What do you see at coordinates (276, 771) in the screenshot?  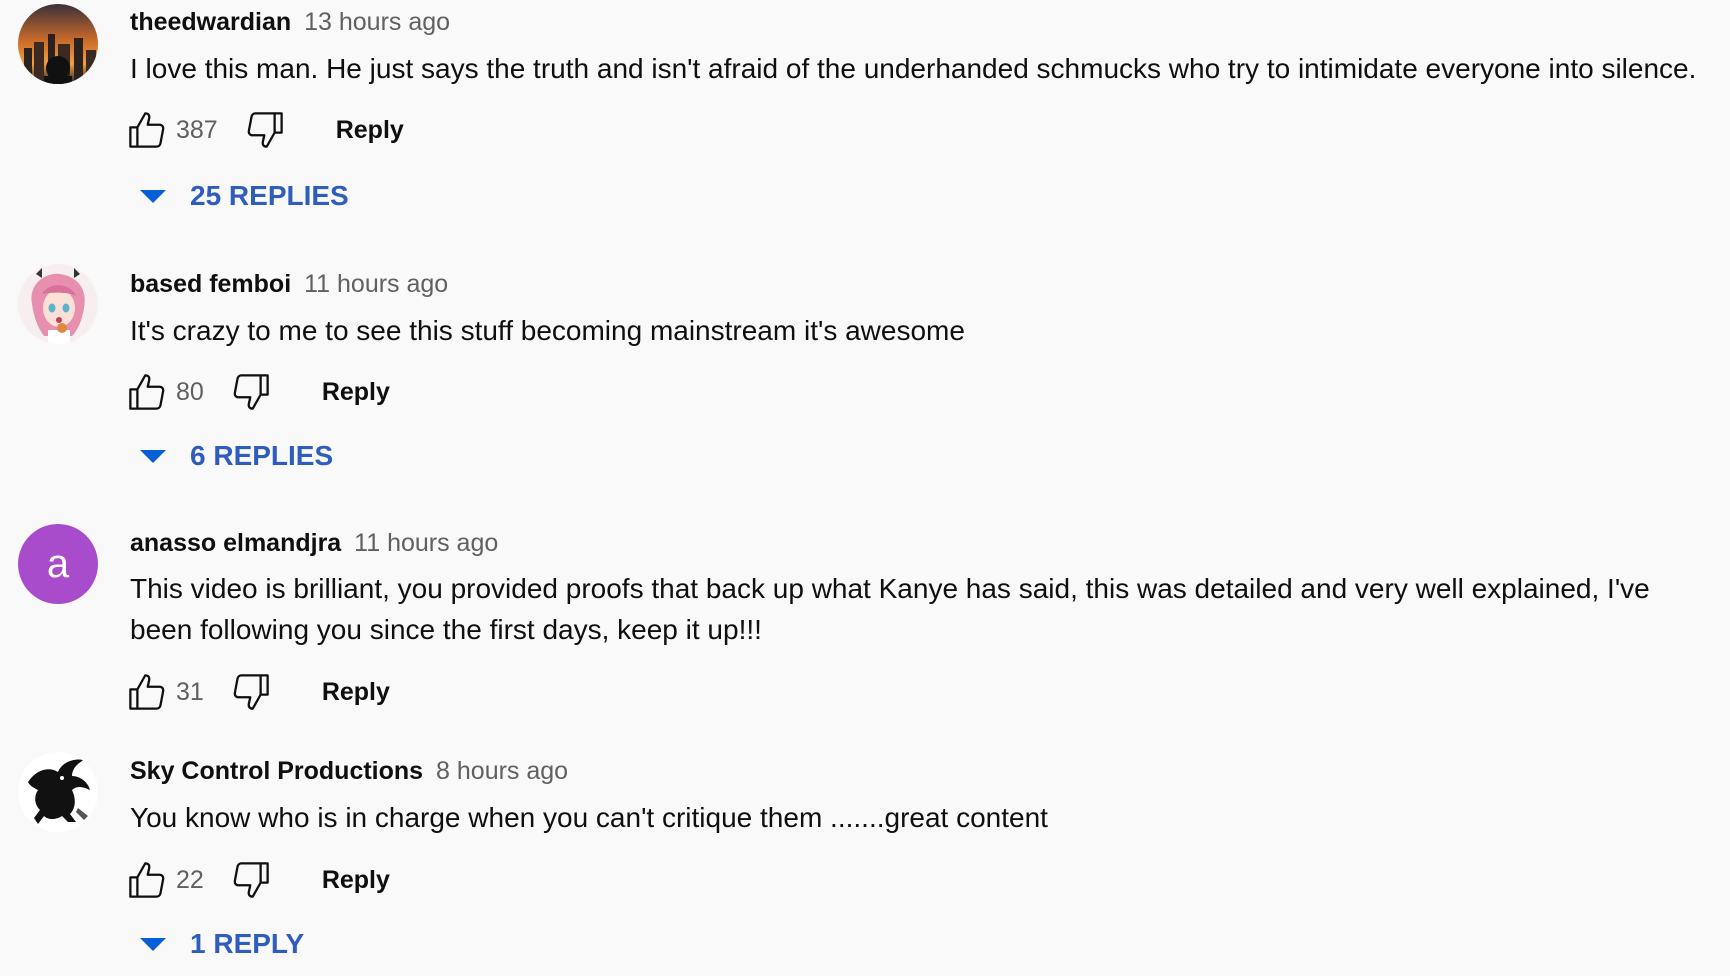 I see `author-name: Sky Control Productions` at bounding box center [276, 771].